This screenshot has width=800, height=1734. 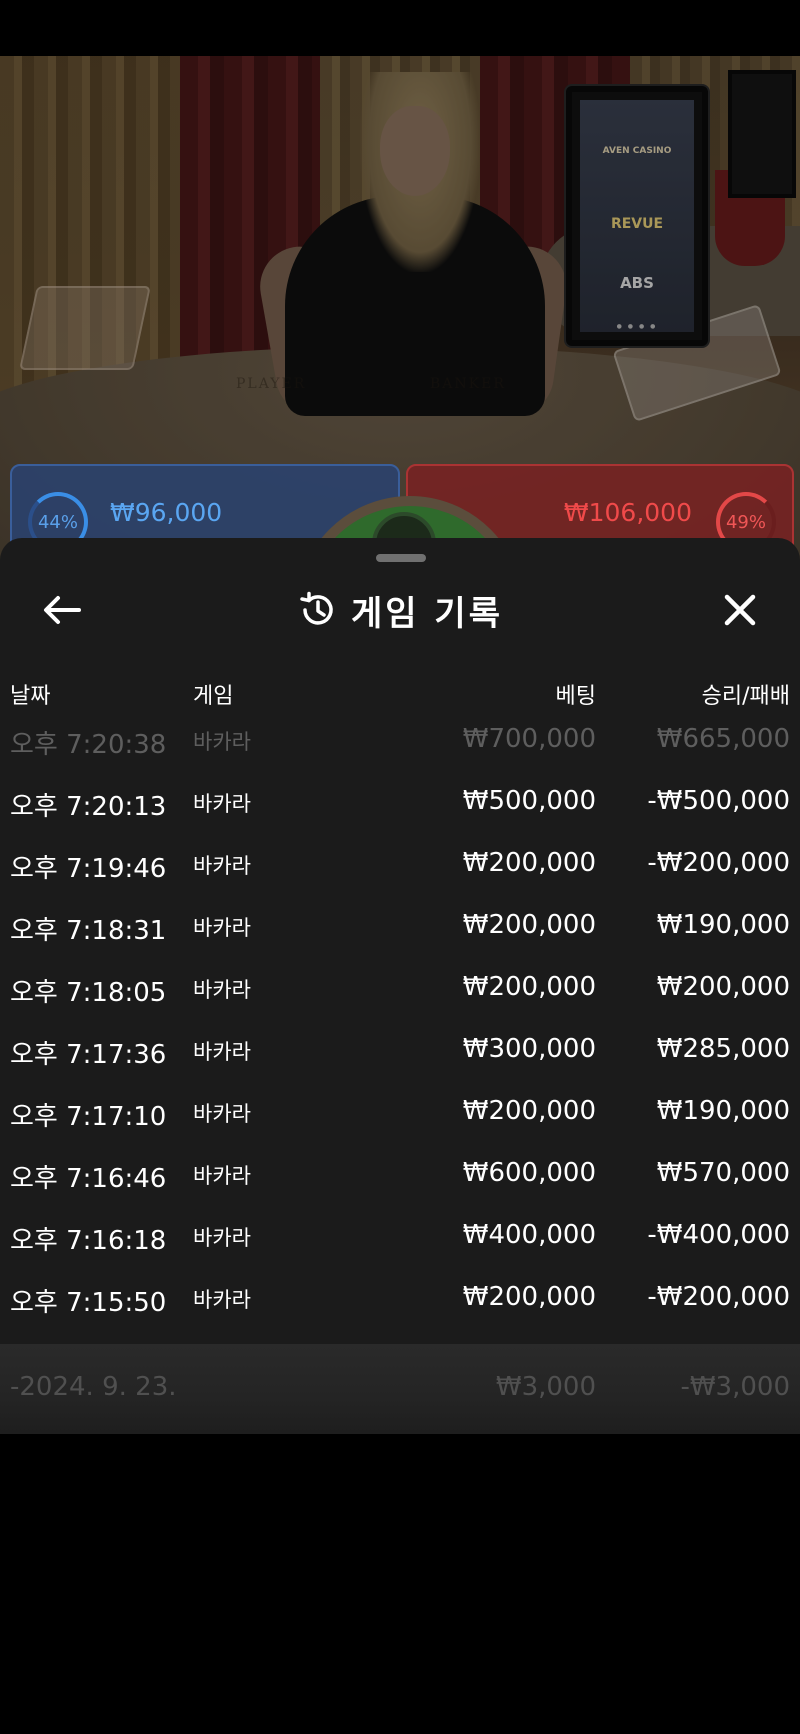 What do you see at coordinates (88, 869) in the screenshot?
I see `row-time: 오후 7:19:46` at bounding box center [88, 869].